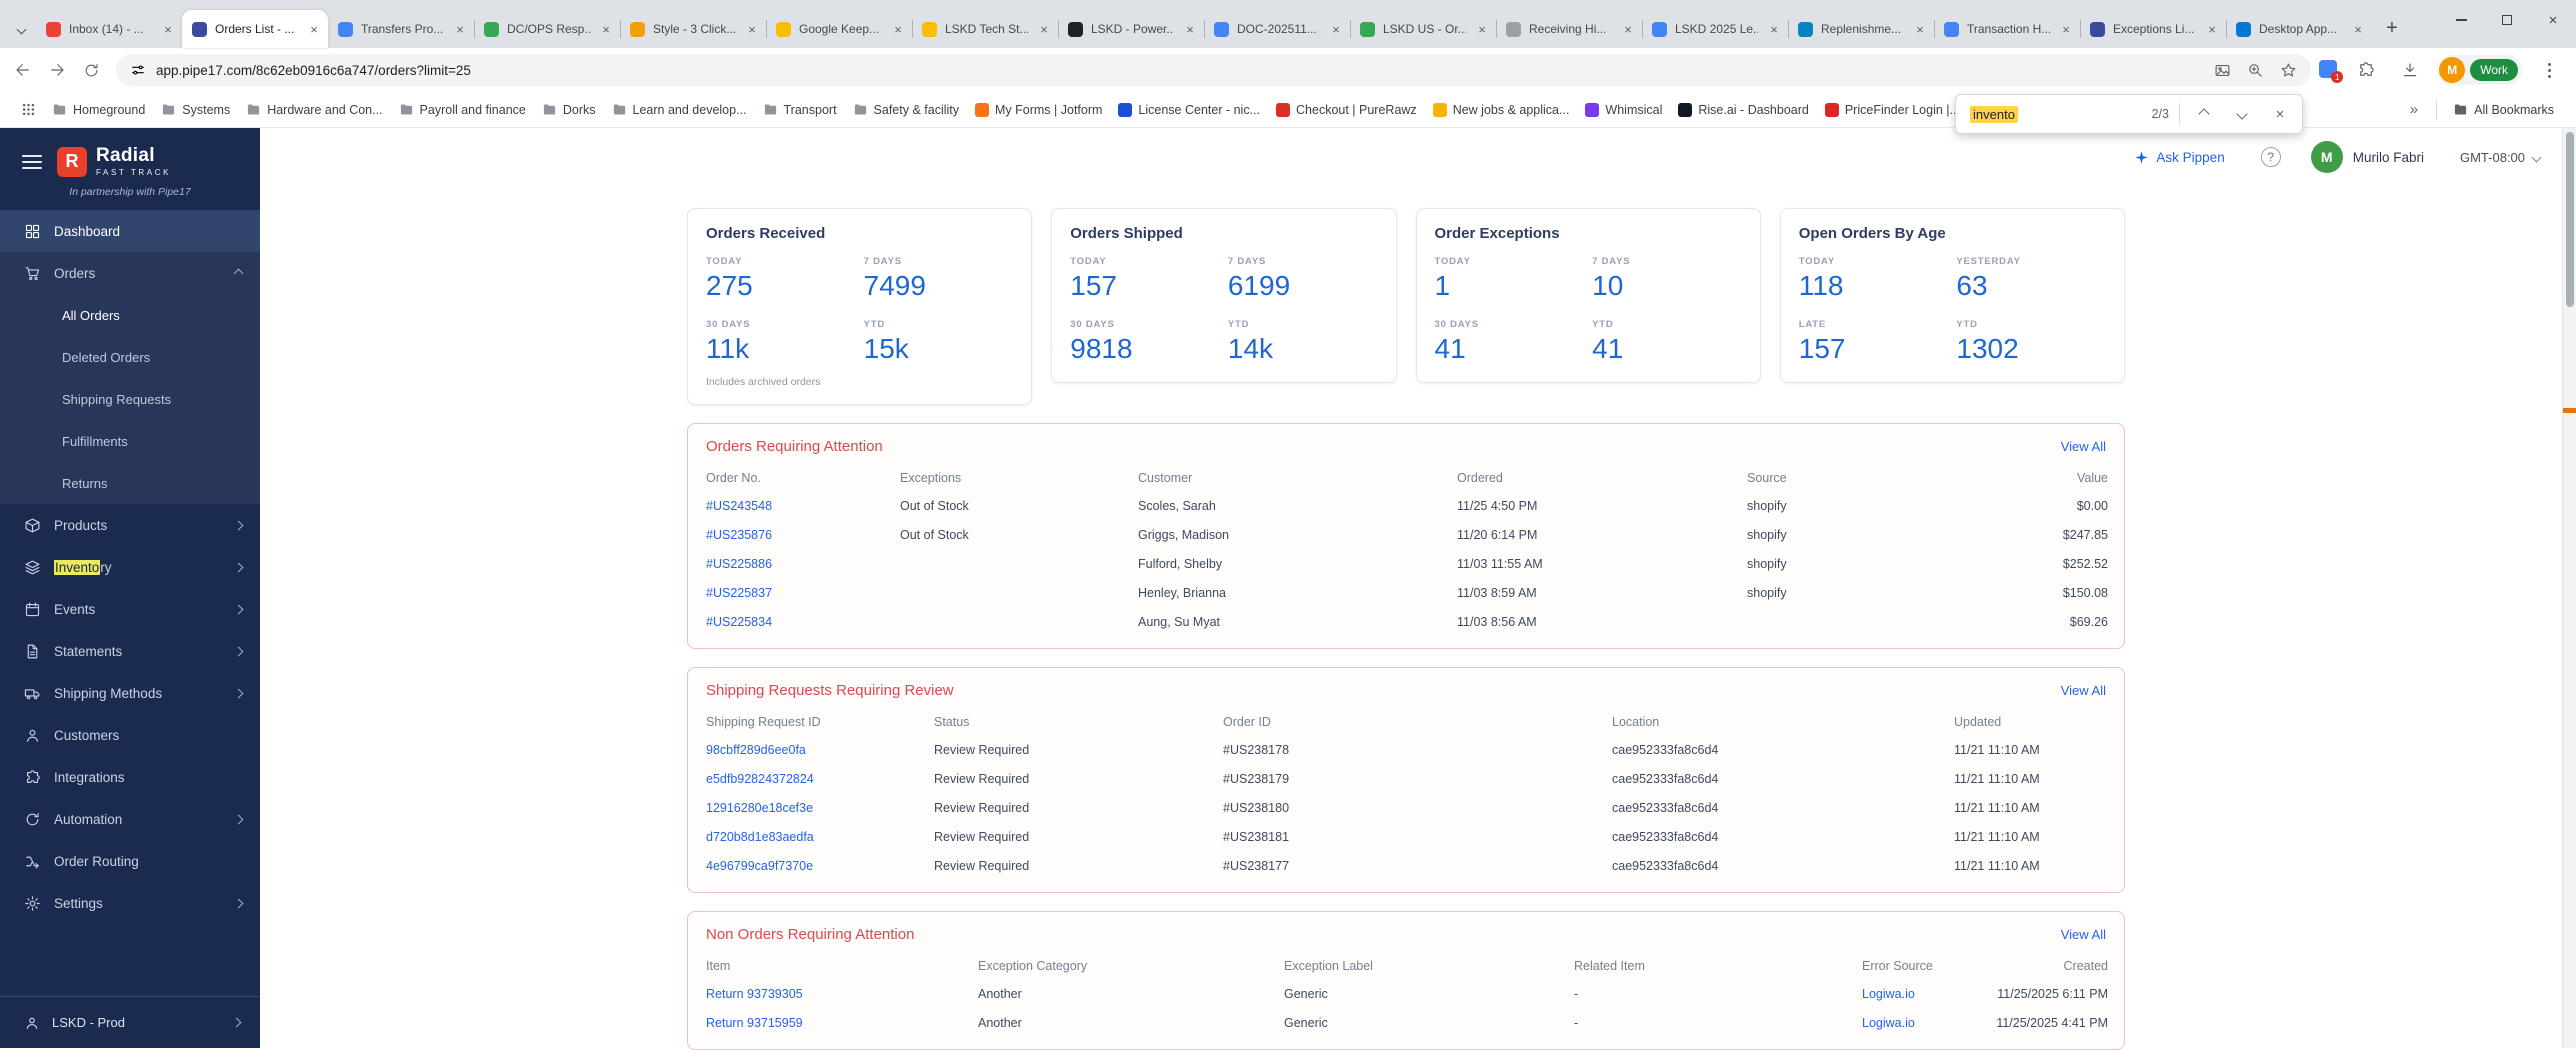 The width and height of the screenshot is (2576, 1050). I want to click on bookmark-item: Dorks, so click(569, 109).